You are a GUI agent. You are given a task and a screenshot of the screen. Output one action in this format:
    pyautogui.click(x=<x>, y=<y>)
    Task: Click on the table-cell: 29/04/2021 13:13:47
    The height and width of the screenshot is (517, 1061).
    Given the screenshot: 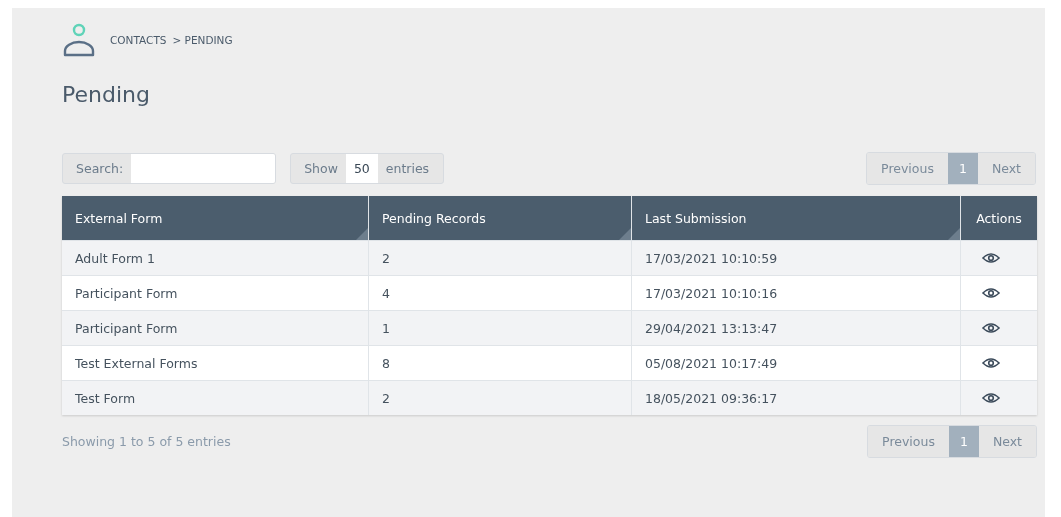 What is the action you would take?
    pyautogui.click(x=796, y=328)
    